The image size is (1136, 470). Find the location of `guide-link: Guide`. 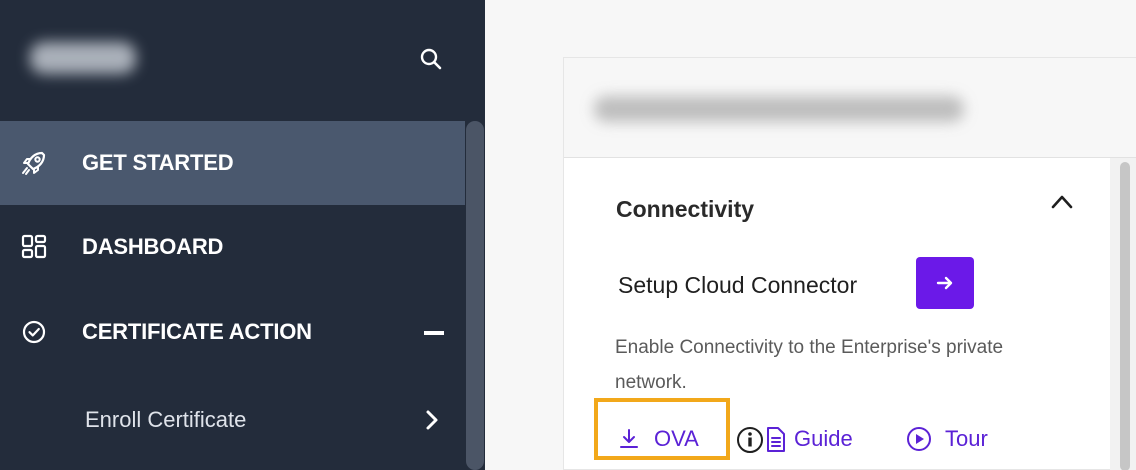

guide-link: Guide is located at coordinates (794, 439).